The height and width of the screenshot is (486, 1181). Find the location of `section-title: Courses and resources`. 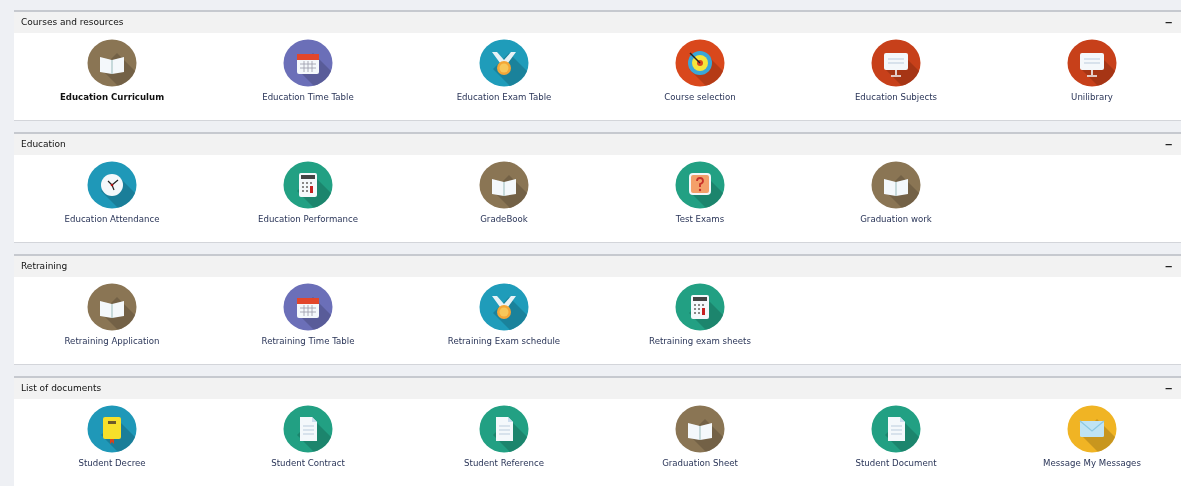

section-title: Courses and resources is located at coordinates (72, 22).